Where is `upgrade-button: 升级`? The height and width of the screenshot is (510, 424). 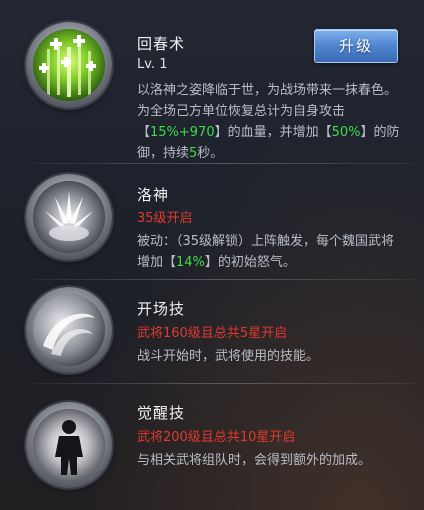
upgrade-button: 升级 is located at coordinates (356, 46).